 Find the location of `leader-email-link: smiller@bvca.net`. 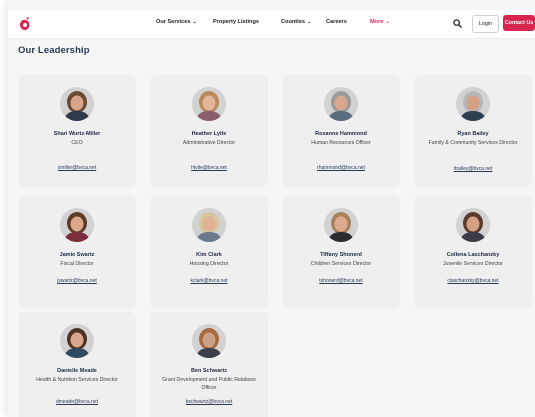

leader-email-link: smiller@bvca.net is located at coordinates (77, 168).